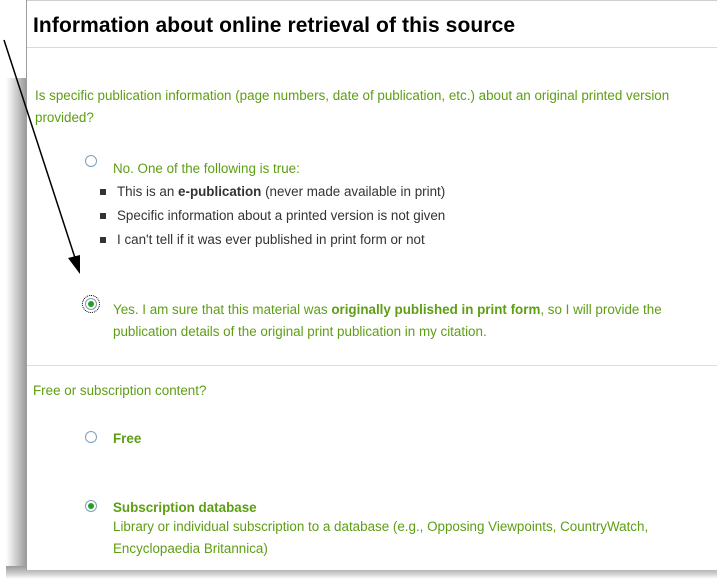  Describe the element at coordinates (127, 439) in the screenshot. I see `option-free-label: Free` at that location.